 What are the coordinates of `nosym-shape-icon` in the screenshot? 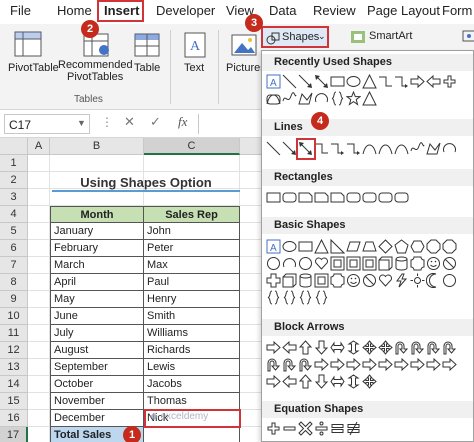 It's located at (449, 263).